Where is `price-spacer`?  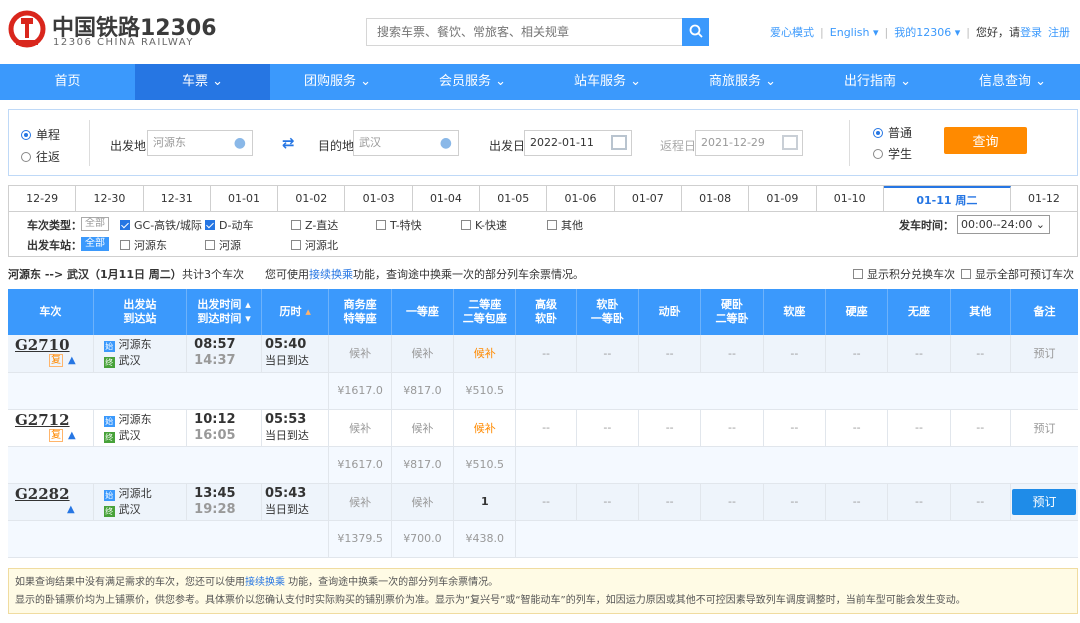
price-spacer is located at coordinates (796, 391).